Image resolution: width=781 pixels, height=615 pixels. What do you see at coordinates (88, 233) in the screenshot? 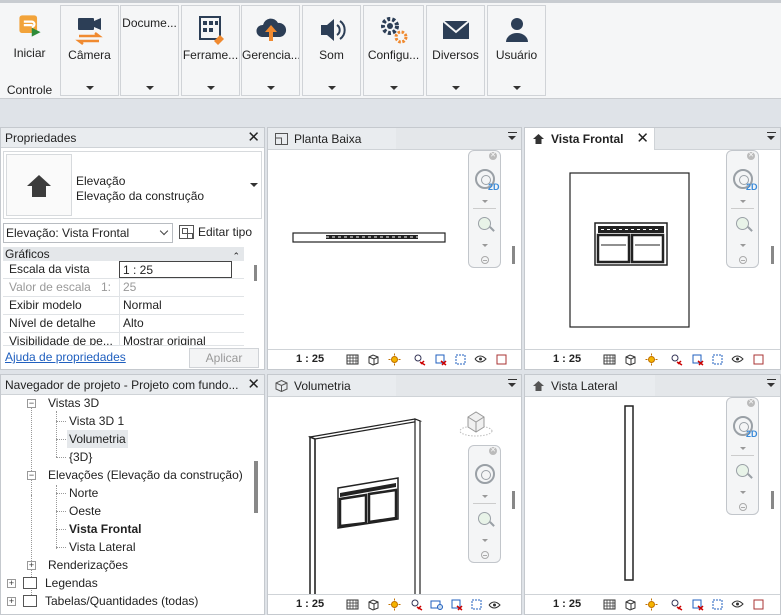
I see `instance-selector: Elevação: Vista Frontal` at bounding box center [88, 233].